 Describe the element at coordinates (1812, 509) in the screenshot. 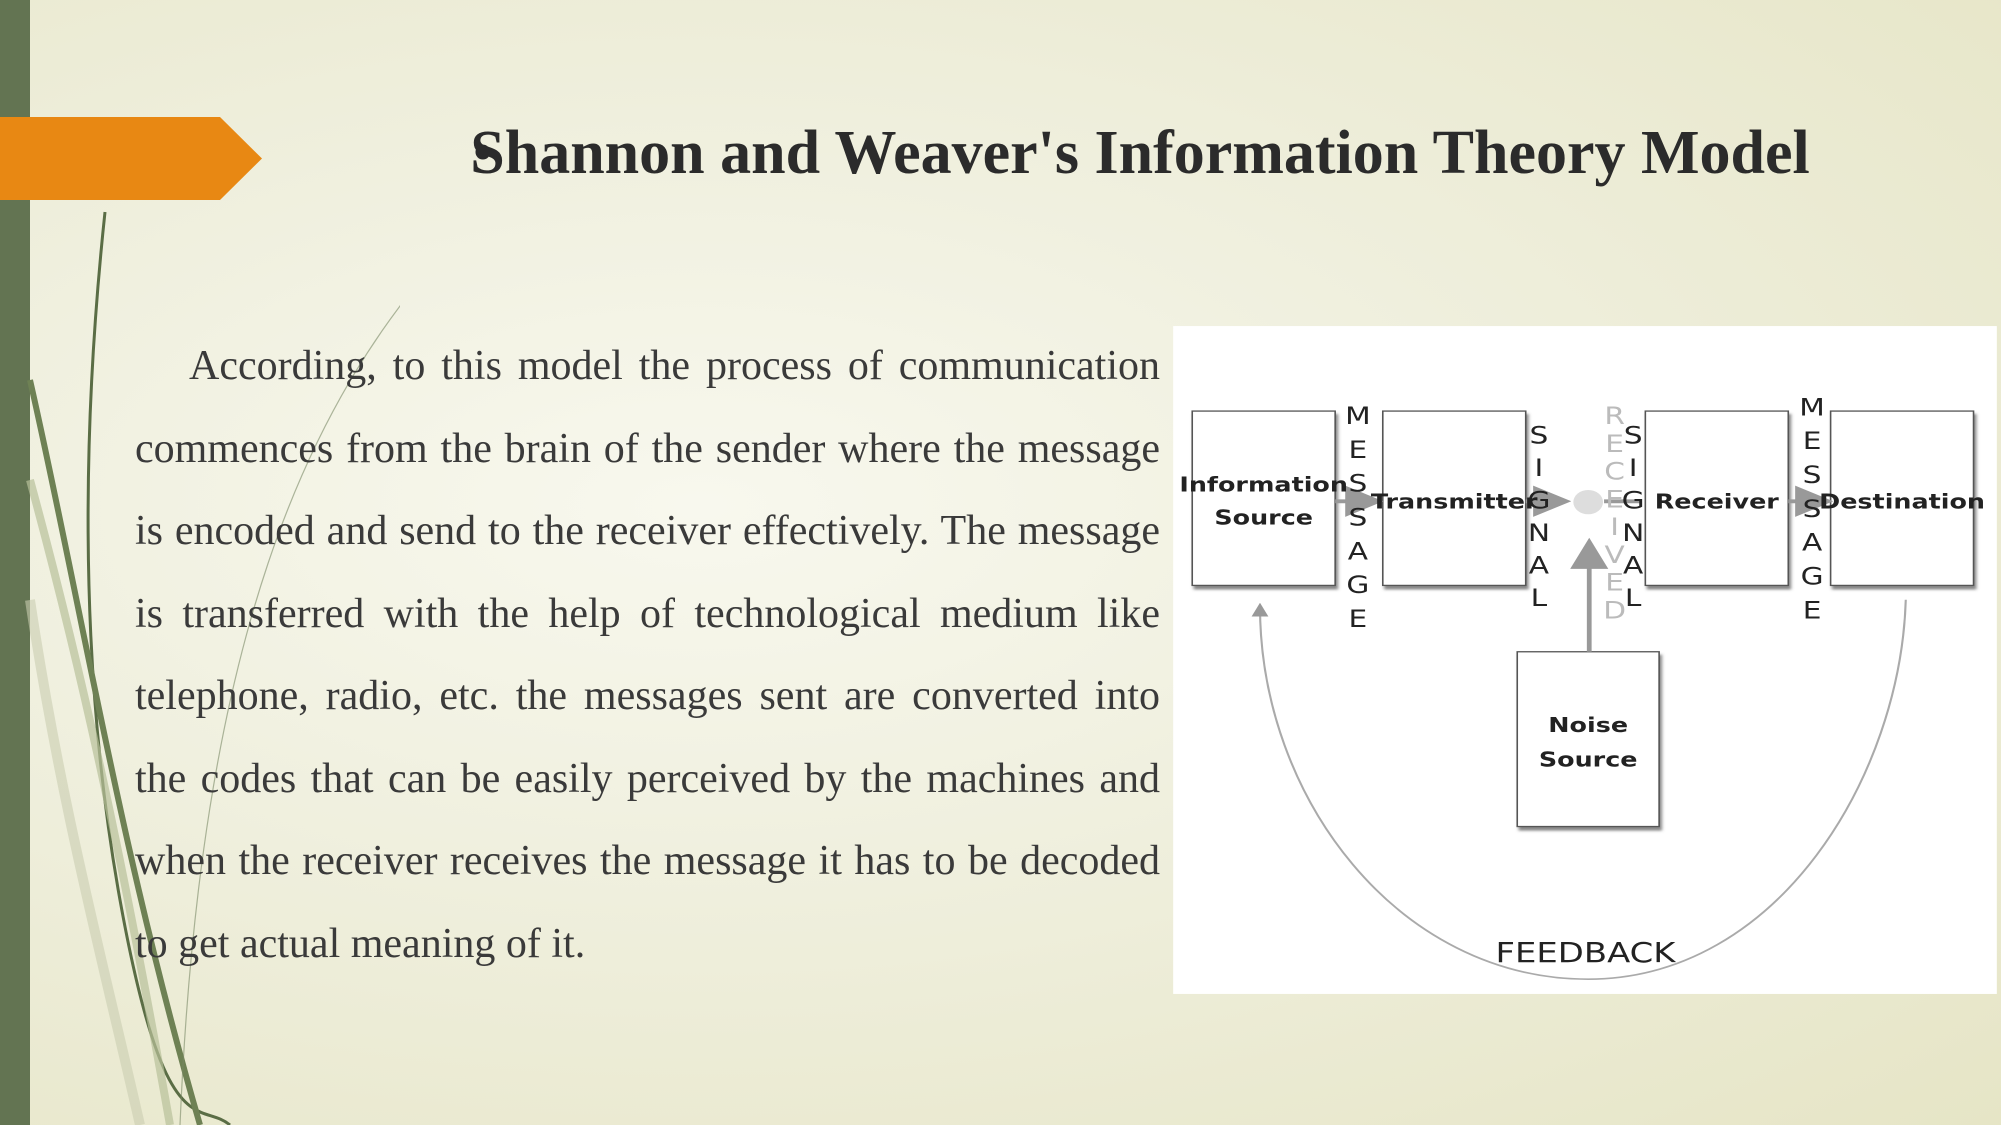

I see `label-message2: MESSAGE` at that location.